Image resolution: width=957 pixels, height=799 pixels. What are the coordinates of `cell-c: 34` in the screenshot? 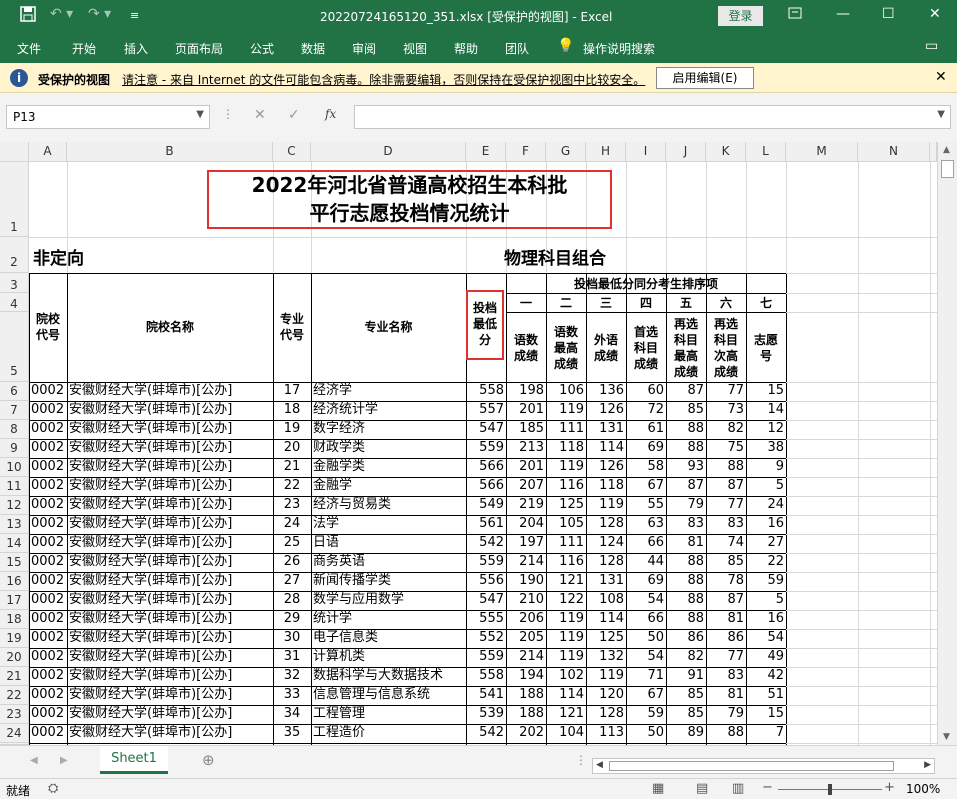 It's located at (292, 714).